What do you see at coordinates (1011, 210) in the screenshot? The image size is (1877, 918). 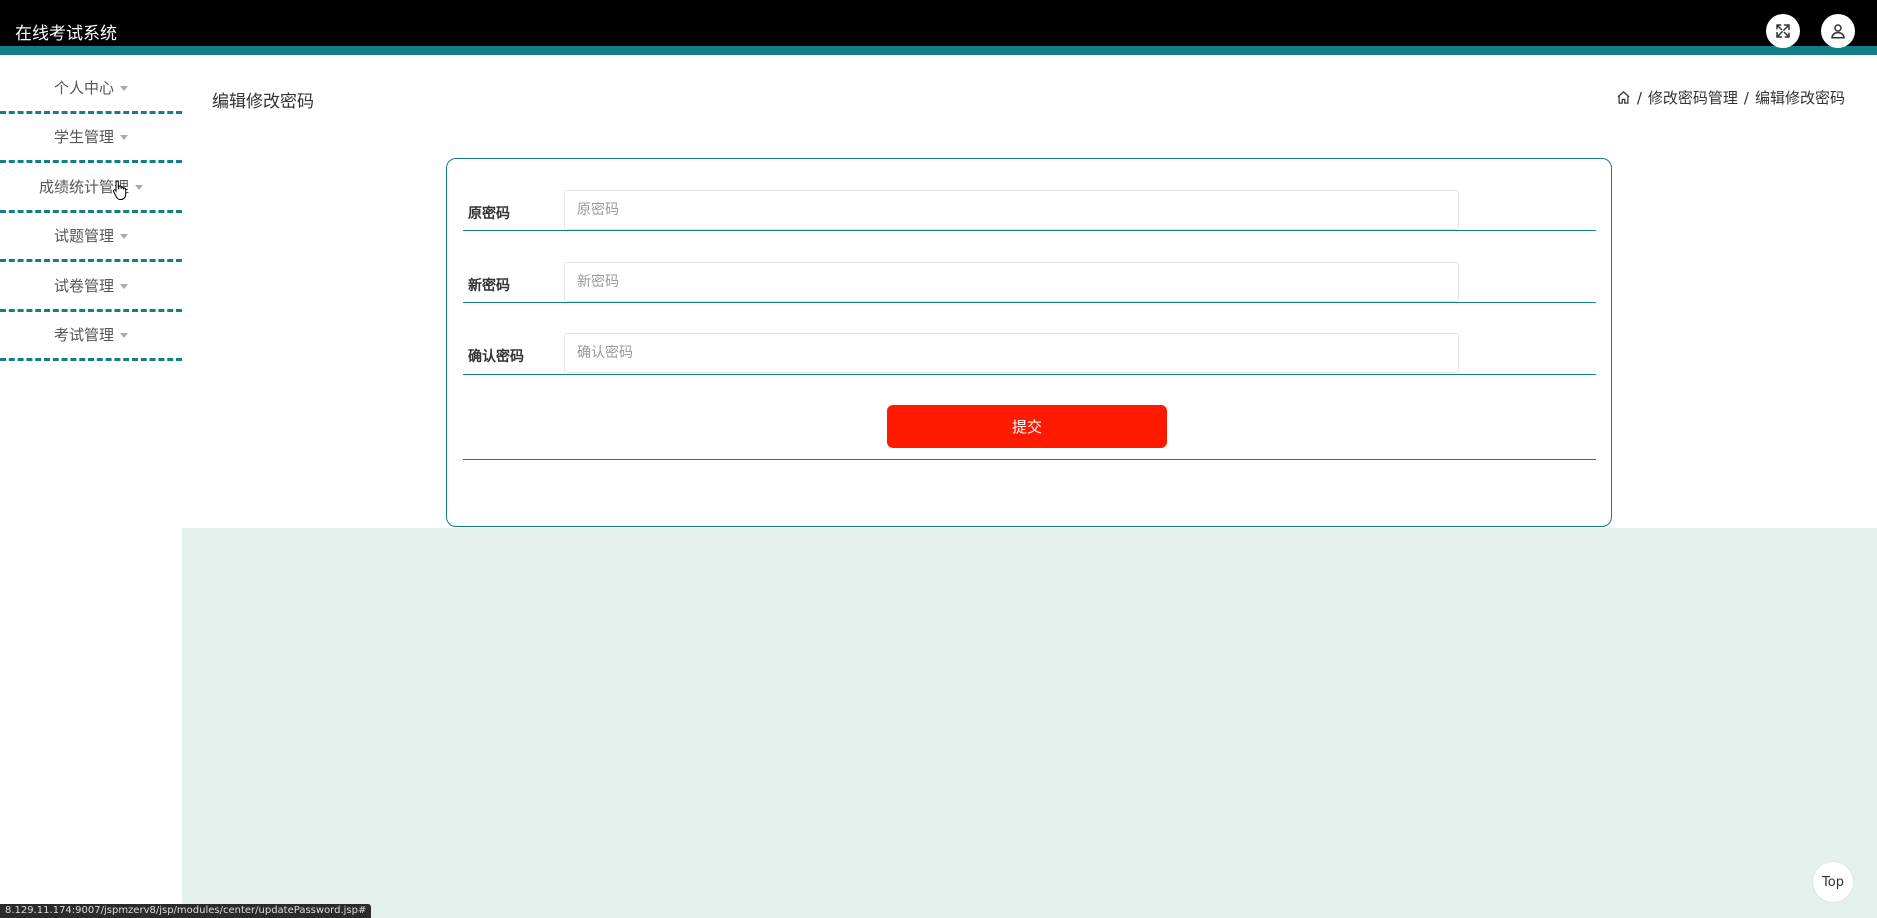 I see `old-password-input` at bounding box center [1011, 210].